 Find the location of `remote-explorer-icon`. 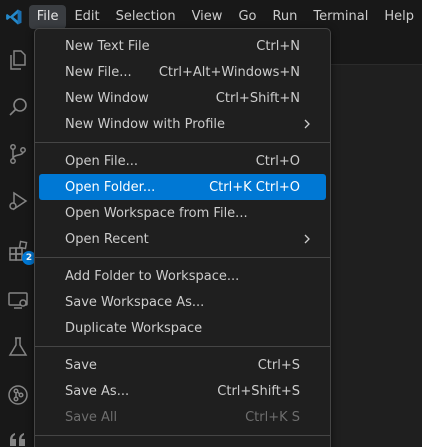

remote-explorer-icon is located at coordinates (18, 300).